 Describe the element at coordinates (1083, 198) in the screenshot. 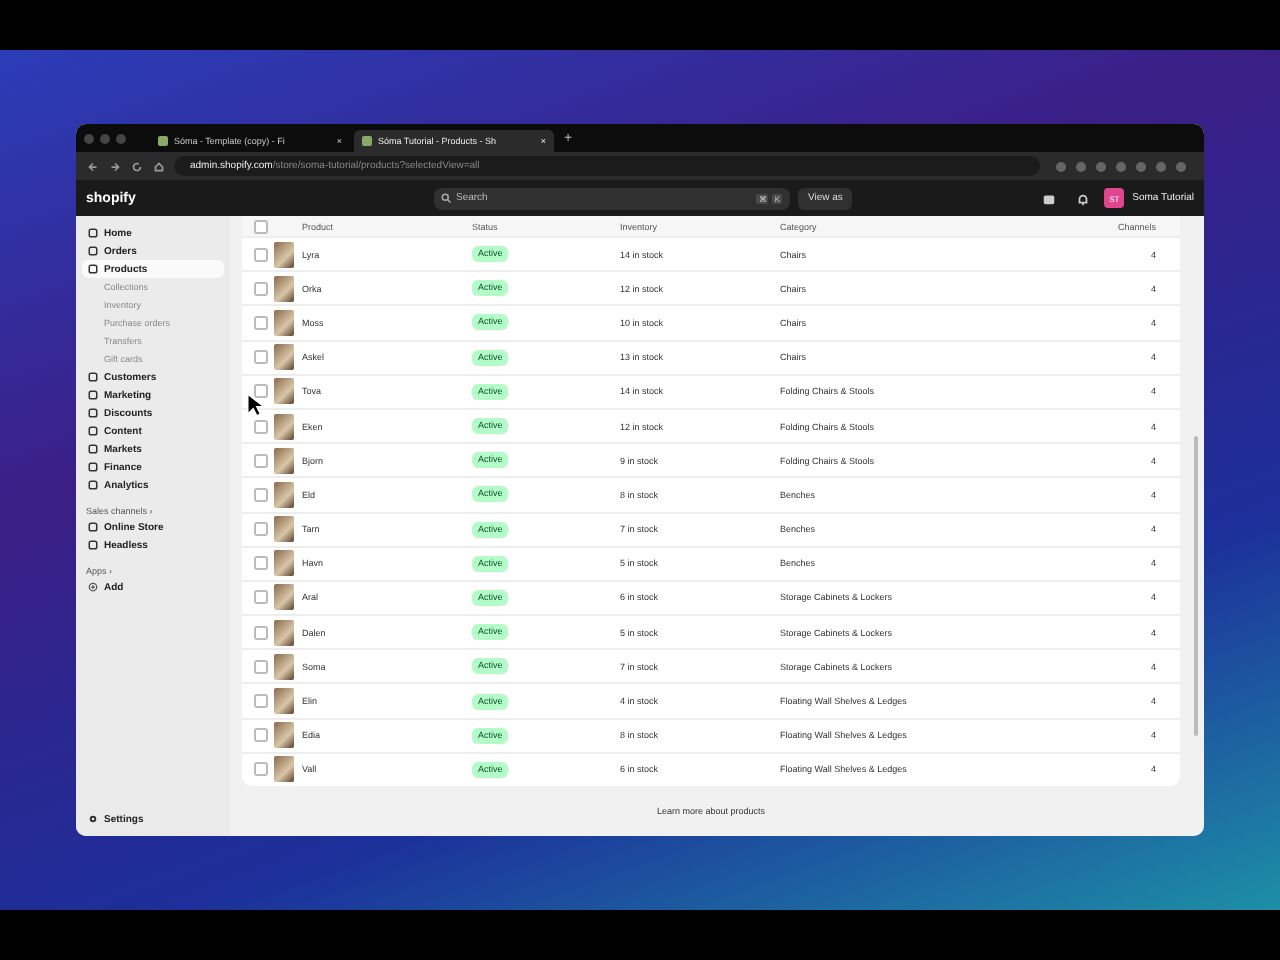

I see `bell-icon` at that location.